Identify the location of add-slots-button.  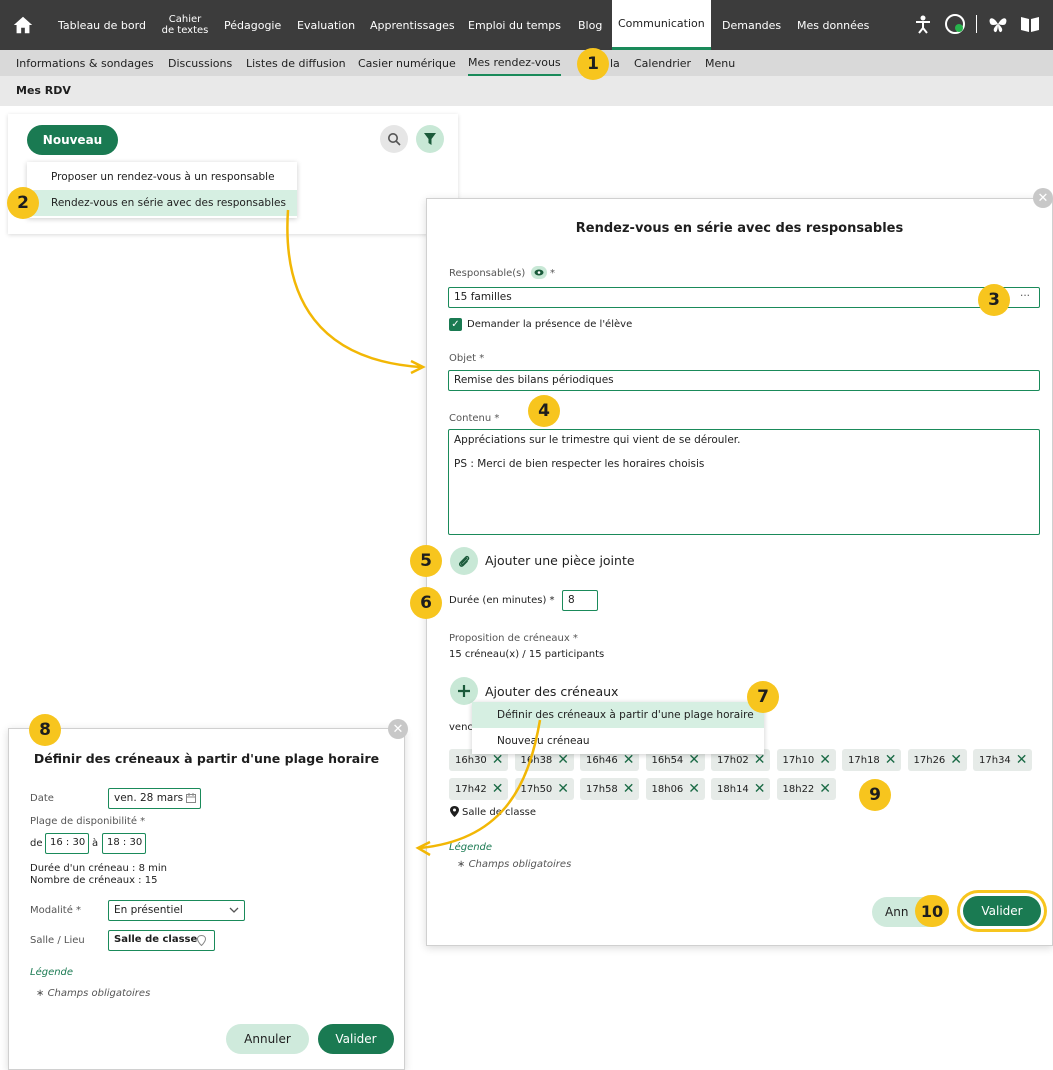
(464, 691).